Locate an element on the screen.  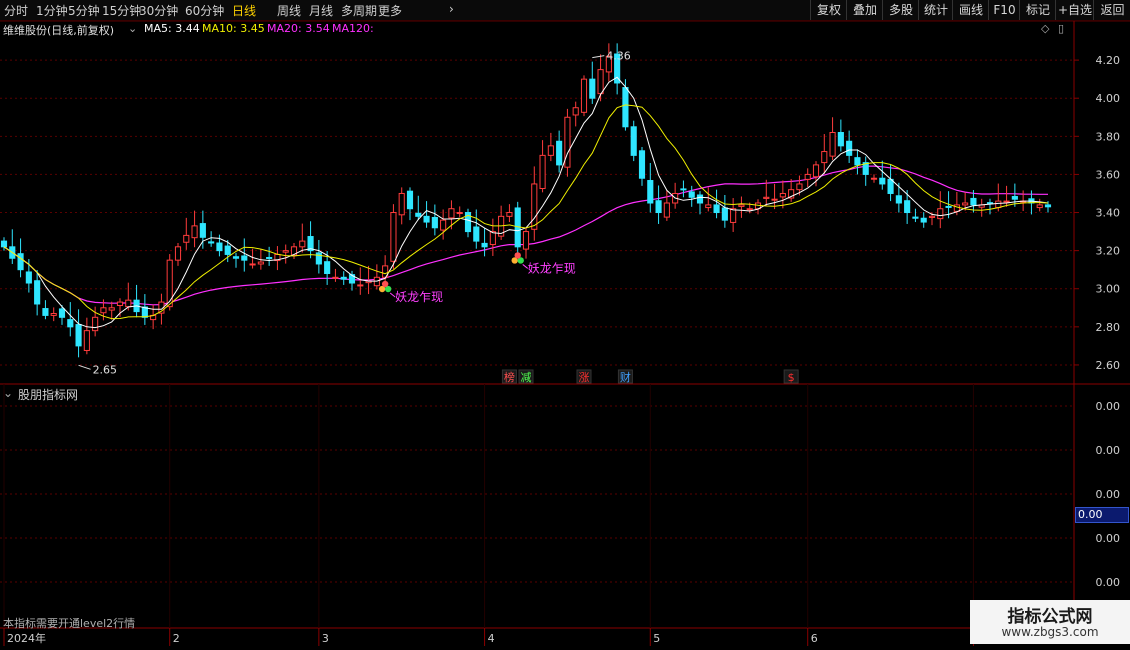
price-tick-label: 3.60 is located at coordinates (1108, 174).